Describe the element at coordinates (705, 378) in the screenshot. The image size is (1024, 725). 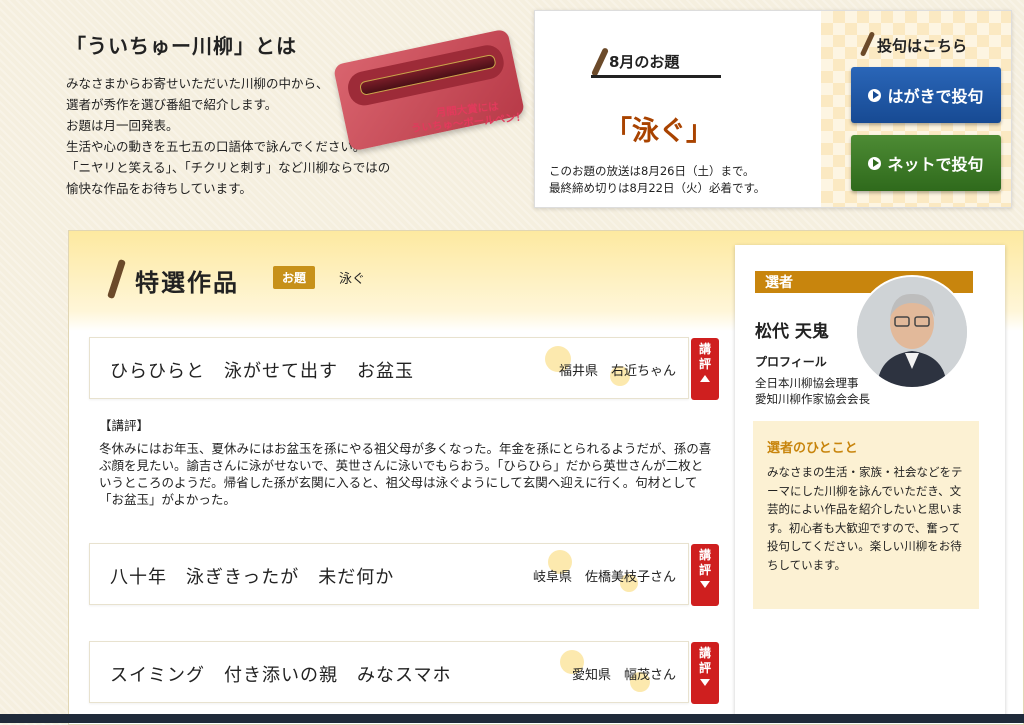
I see `caret-up-icon` at that location.